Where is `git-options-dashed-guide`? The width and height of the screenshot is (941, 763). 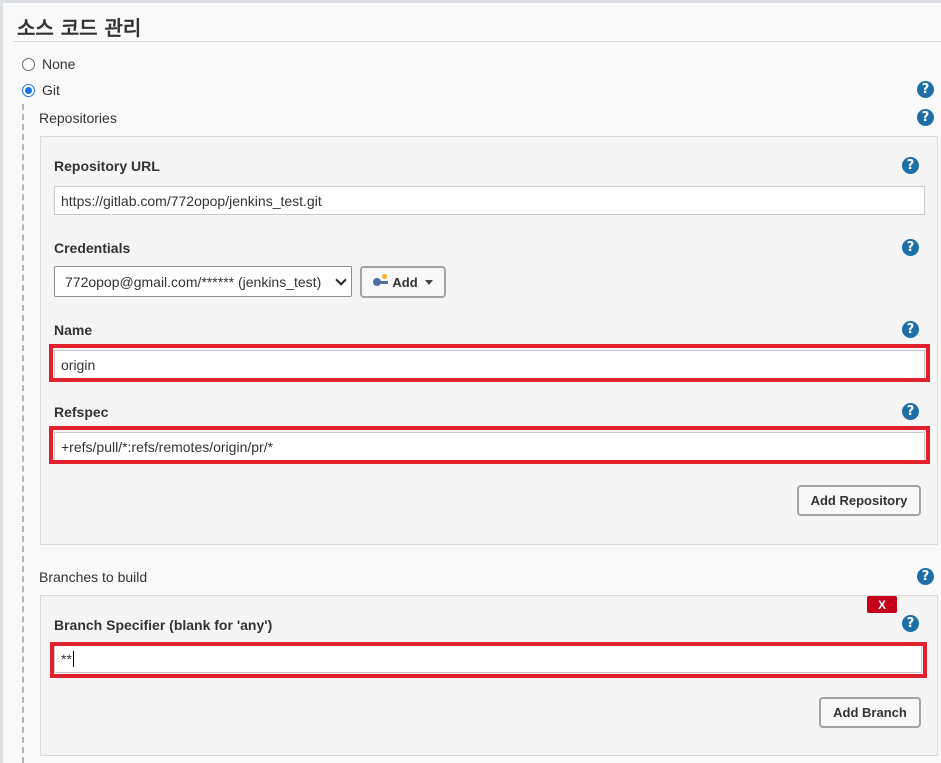 git-options-dashed-guide is located at coordinates (23, 433).